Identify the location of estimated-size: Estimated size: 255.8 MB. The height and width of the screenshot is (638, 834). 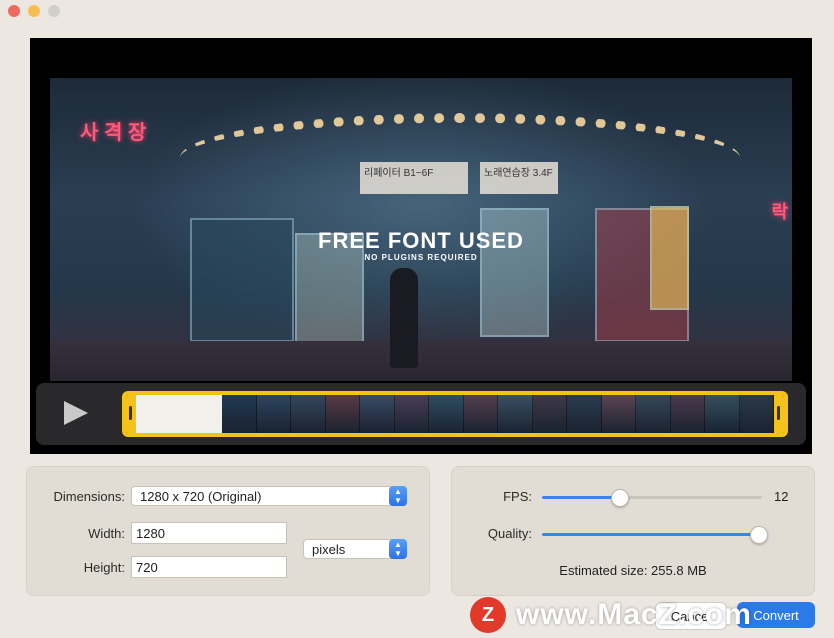
(633, 570).